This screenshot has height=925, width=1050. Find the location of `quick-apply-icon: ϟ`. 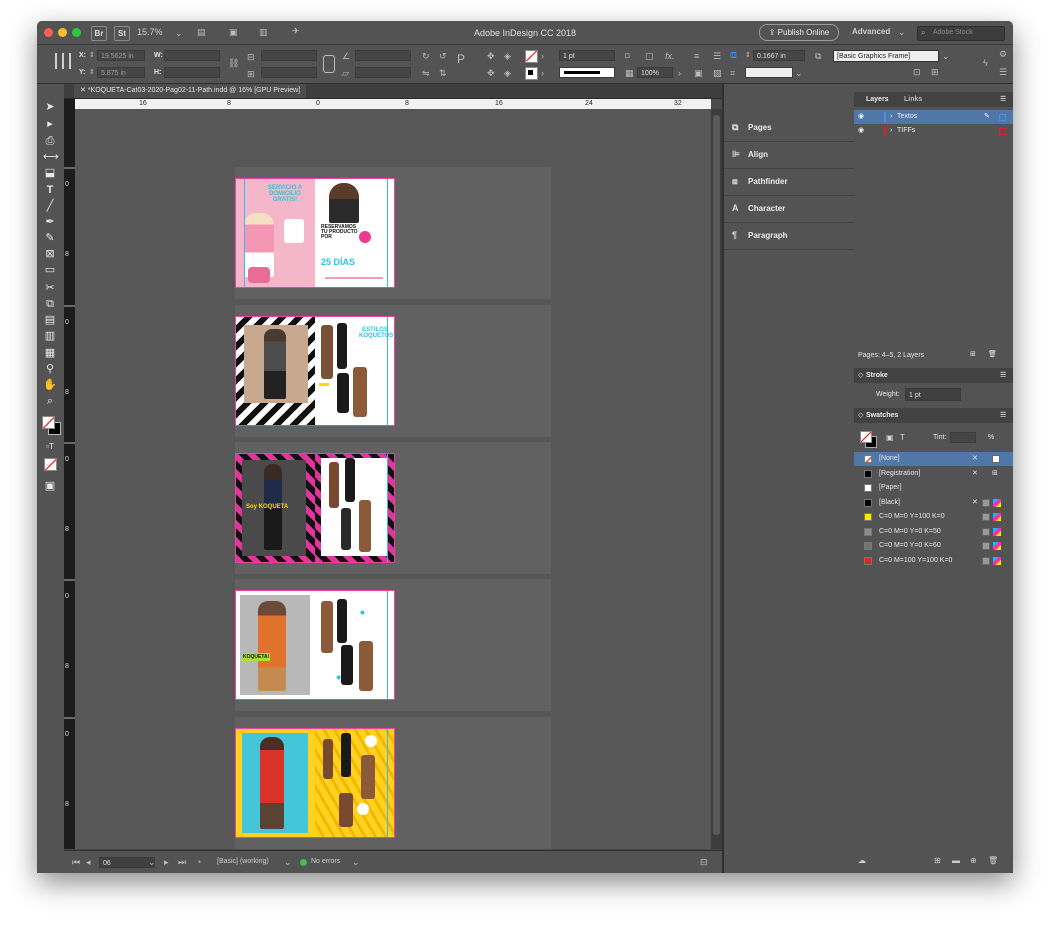

quick-apply-icon: ϟ is located at coordinates (985, 63).